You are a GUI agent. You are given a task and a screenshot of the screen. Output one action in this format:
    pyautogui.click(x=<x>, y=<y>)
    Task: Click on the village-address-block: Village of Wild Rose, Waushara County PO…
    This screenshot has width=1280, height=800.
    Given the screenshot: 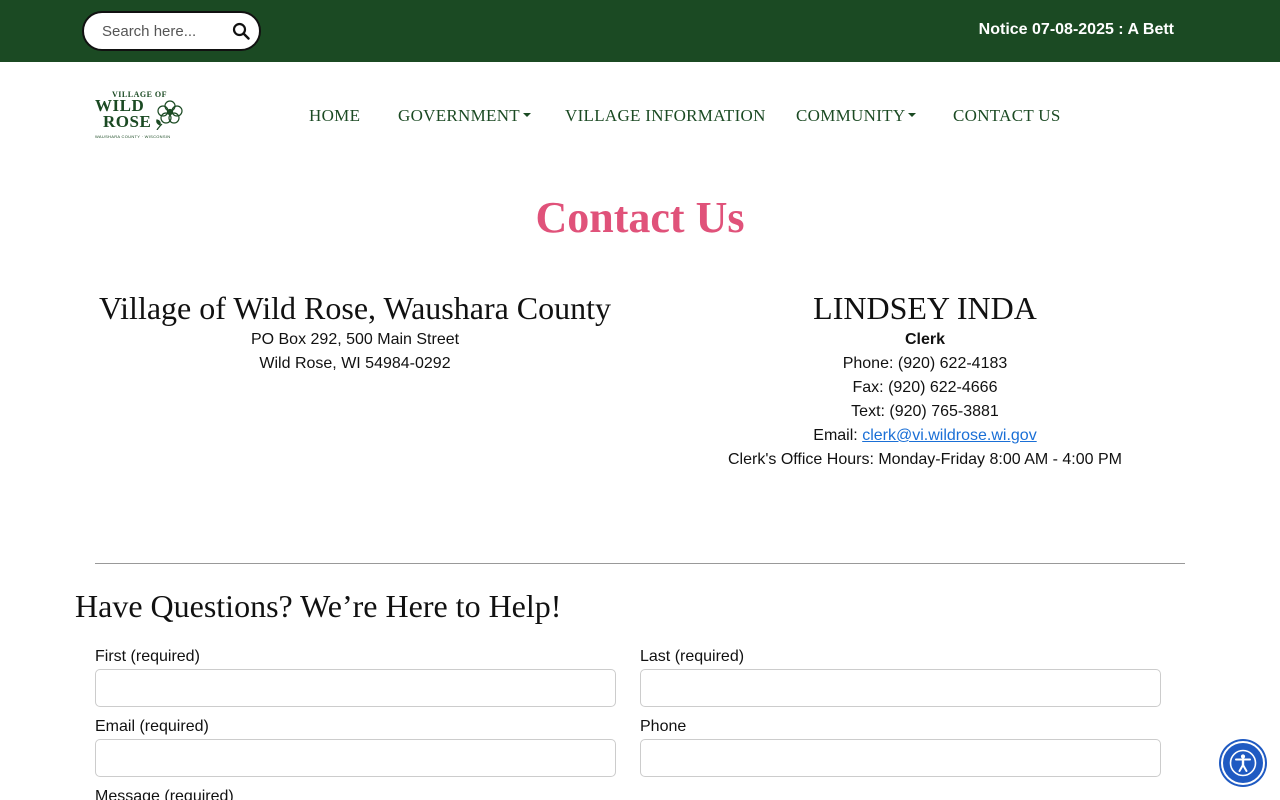 What is the action you would take?
    pyautogui.click(x=355, y=333)
    